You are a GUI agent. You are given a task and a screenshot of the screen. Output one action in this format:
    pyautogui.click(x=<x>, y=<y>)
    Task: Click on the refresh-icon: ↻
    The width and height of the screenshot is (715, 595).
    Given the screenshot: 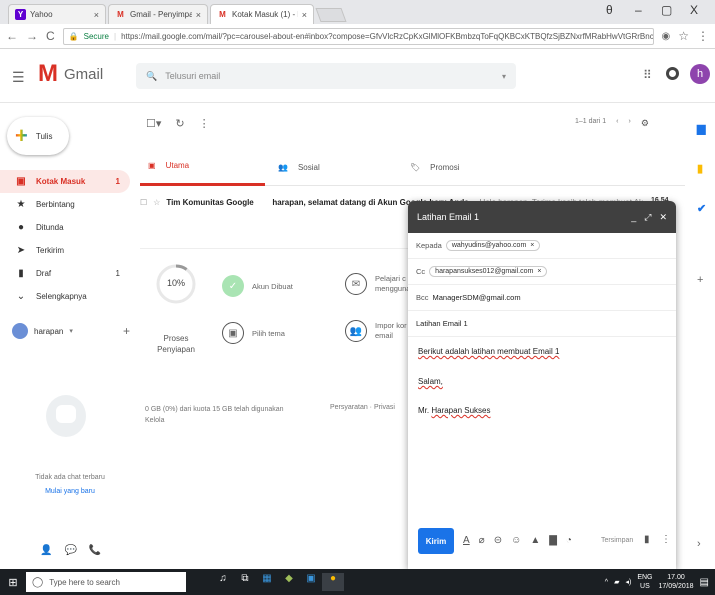 What is the action you would take?
    pyautogui.click(x=179, y=123)
    